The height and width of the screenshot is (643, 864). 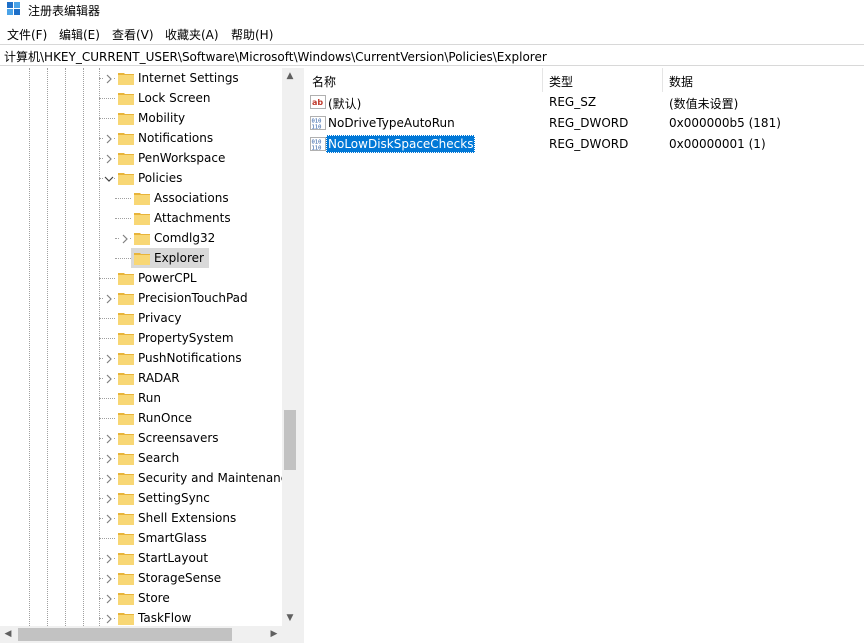 I want to click on tree-item: Run, so click(x=141, y=398).